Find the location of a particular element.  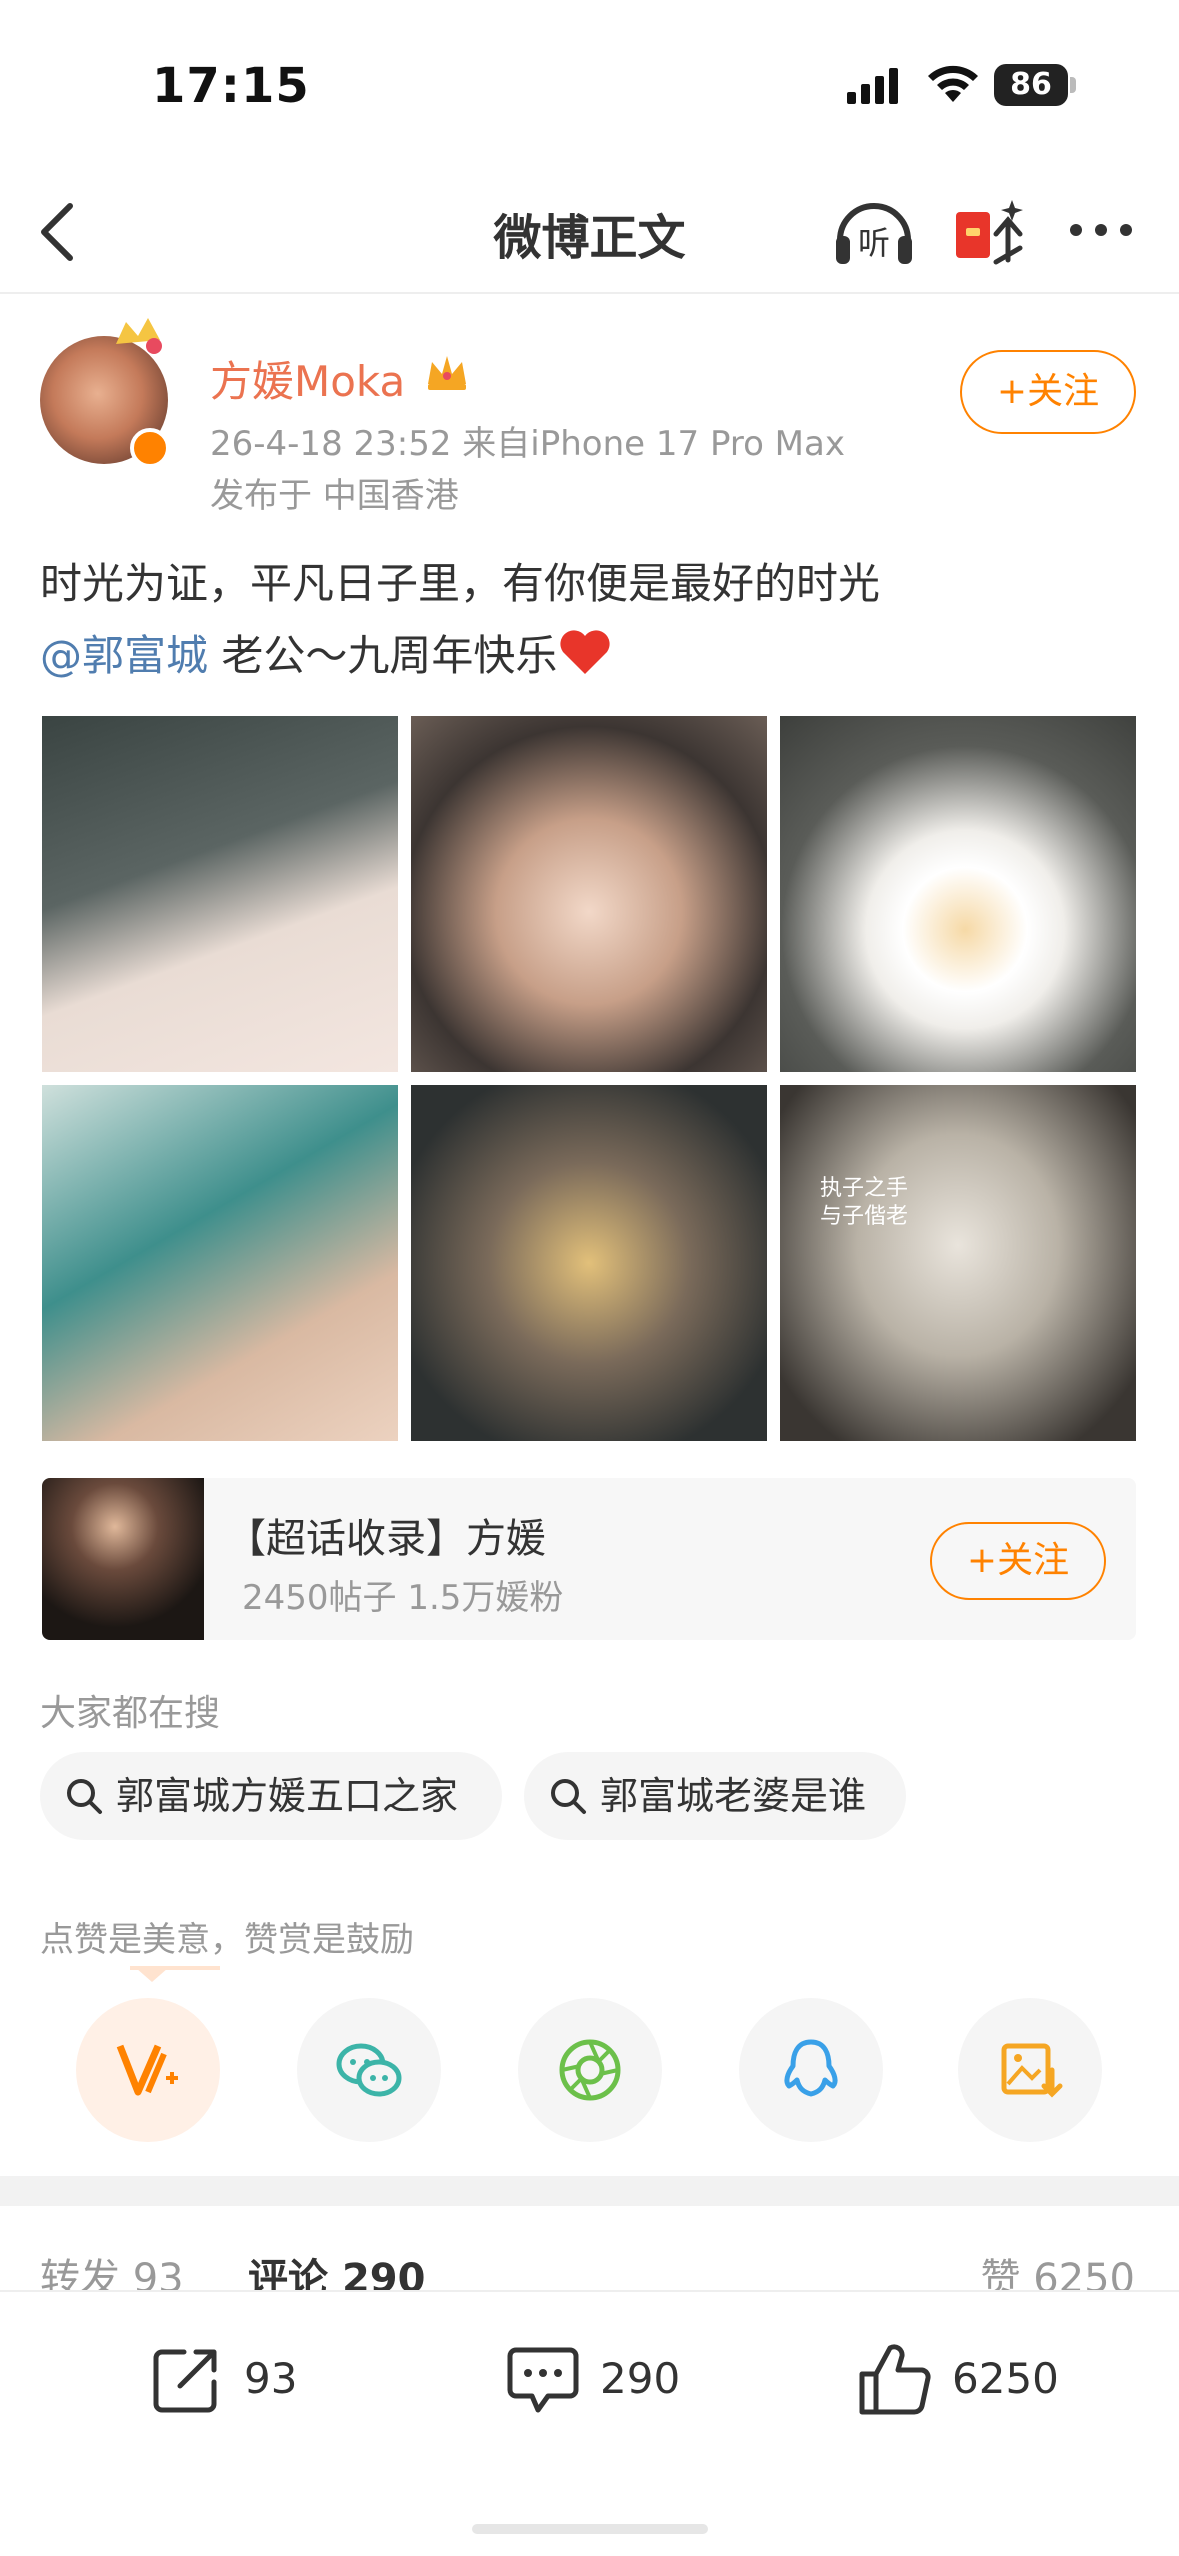

follow-button: +关注 is located at coordinates (1048, 392).